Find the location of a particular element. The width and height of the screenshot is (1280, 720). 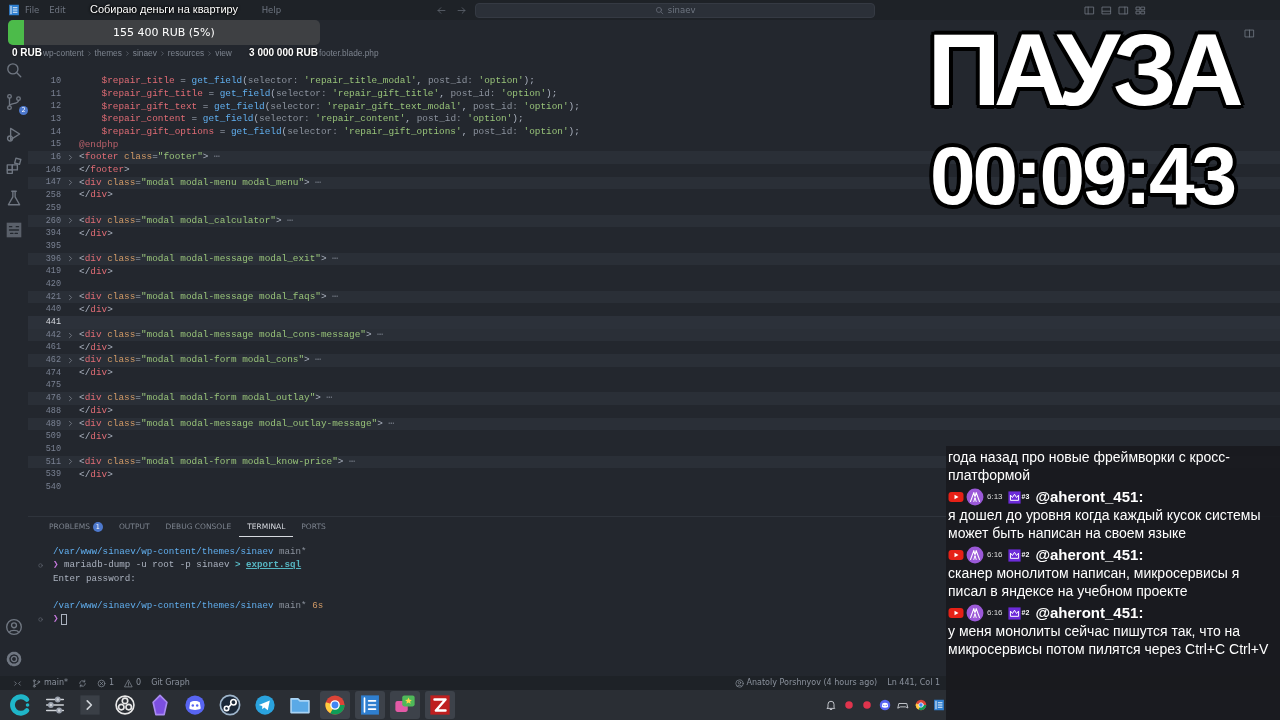

remote-icon is located at coordinates (17, 683).